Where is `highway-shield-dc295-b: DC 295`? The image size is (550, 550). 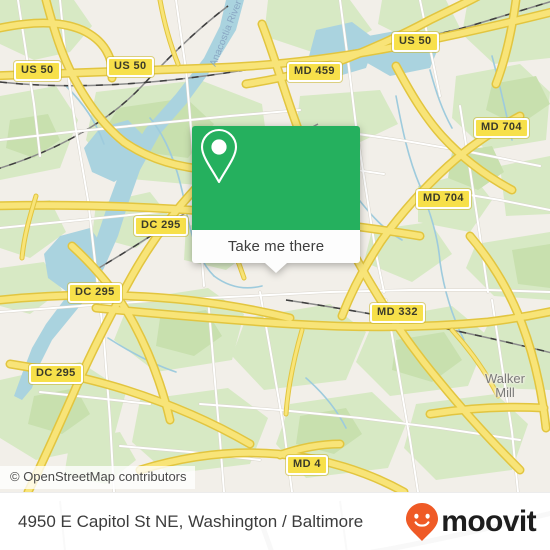 highway-shield-dc295-b: DC 295 is located at coordinates (95, 293).